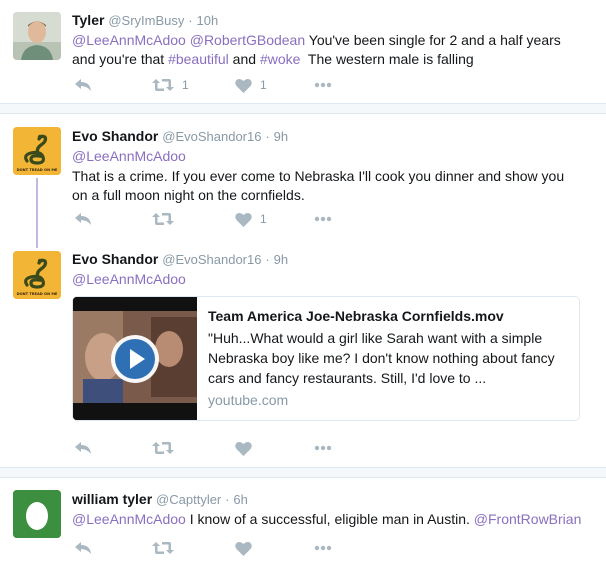 The image size is (606, 567). What do you see at coordinates (222, 86) in the screenshot?
I see `tweet-actions: 1 1` at bounding box center [222, 86].